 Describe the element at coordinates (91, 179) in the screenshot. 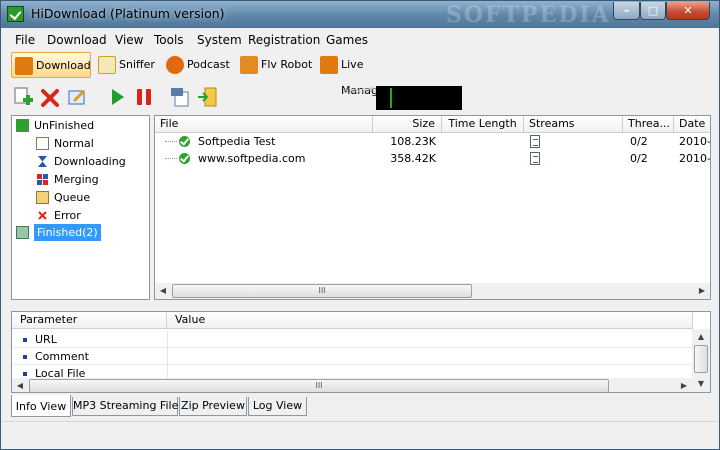

I see `tree-item-merging: Merging` at that location.